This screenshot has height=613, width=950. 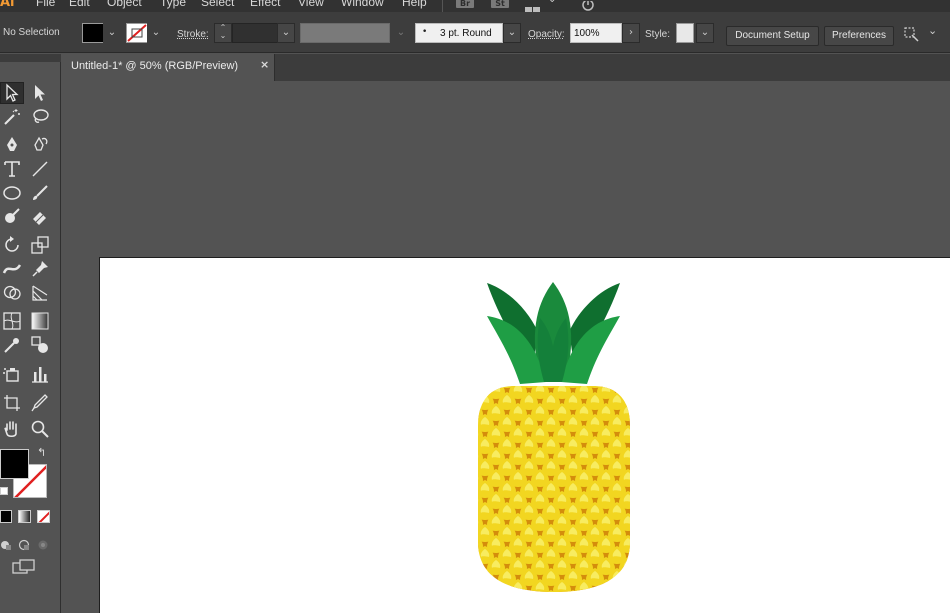 What do you see at coordinates (40, 193) in the screenshot?
I see `paintbrush-tool-icon` at bounding box center [40, 193].